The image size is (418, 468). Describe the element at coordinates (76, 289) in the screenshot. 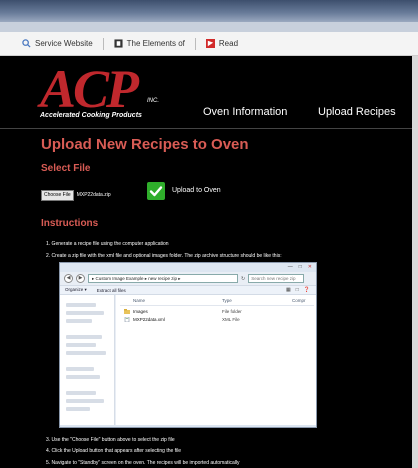

I see `organize-menu: Organize ▾` at that location.